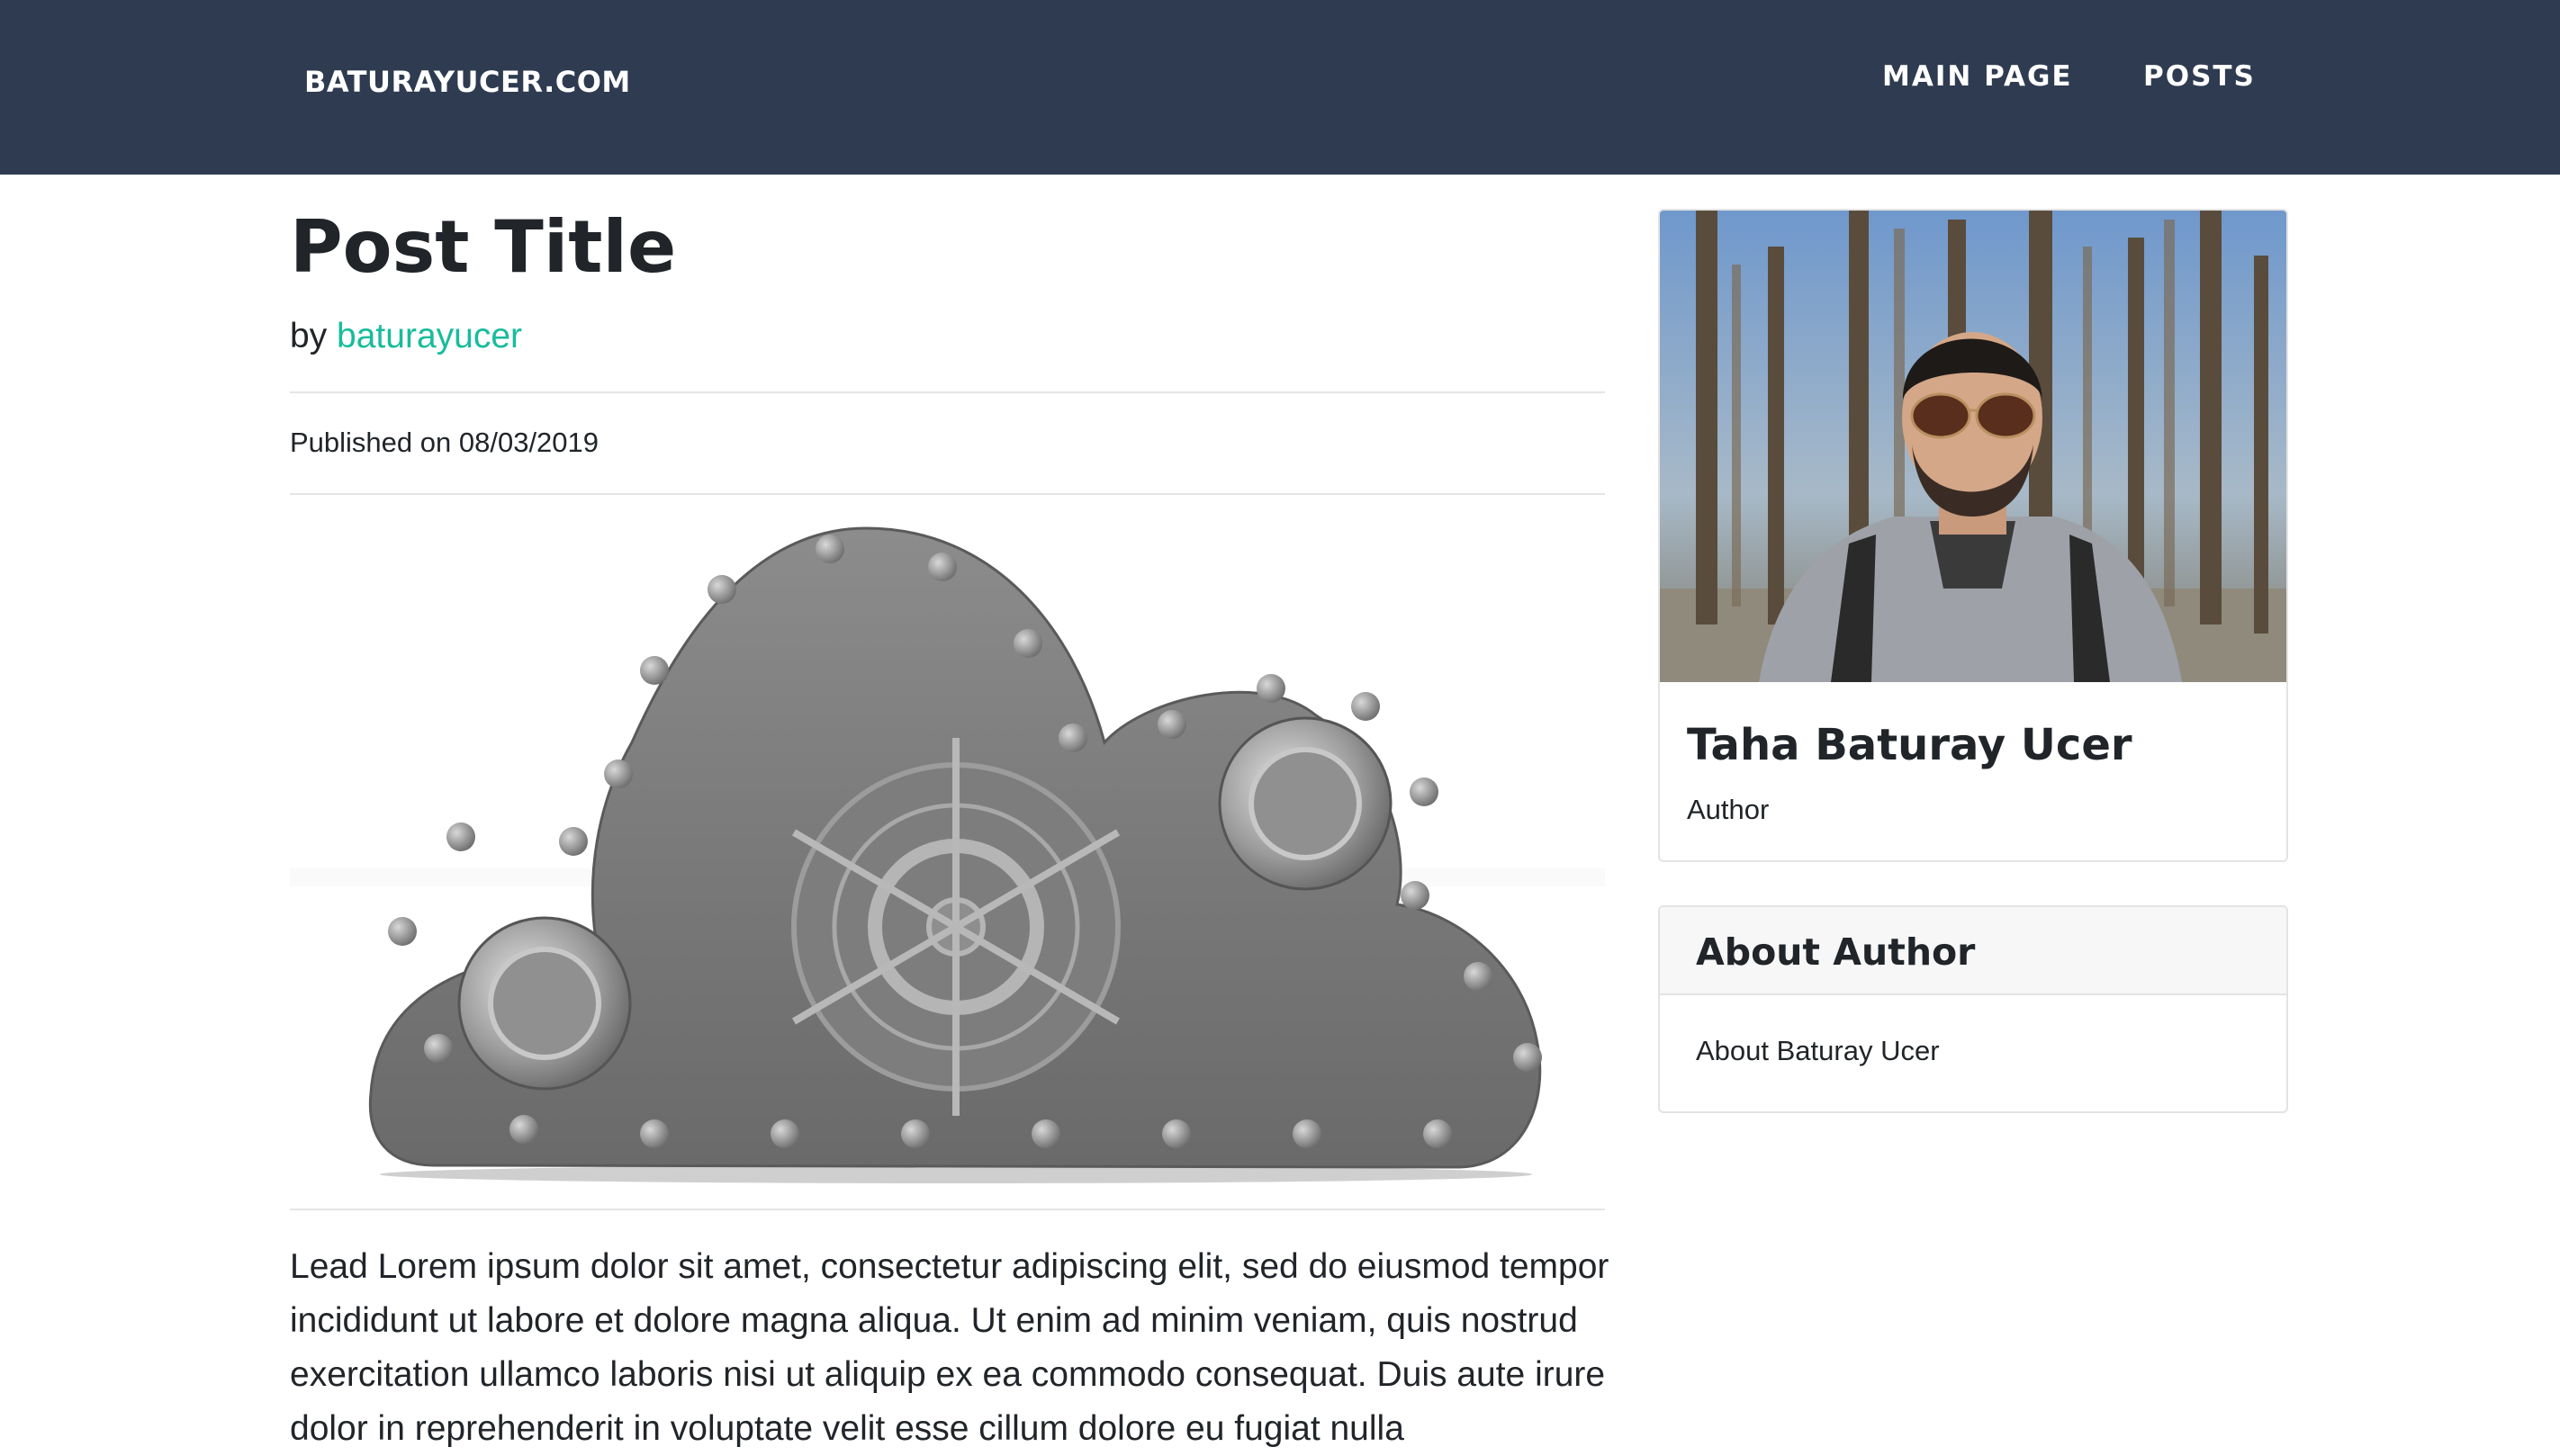 The height and width of the screenshot is (1456, 2560). I want to click on author-name: Taha Baturay Ucer, so click(1909, 745).